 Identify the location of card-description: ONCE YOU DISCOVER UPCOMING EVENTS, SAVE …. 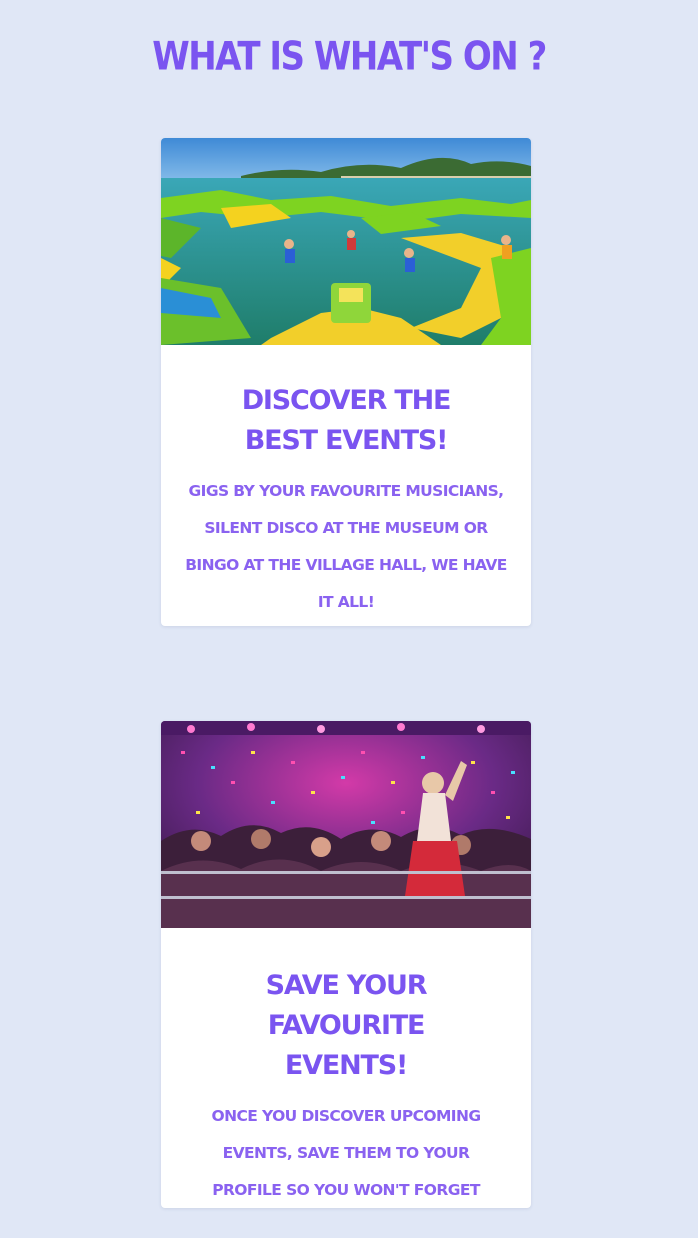
(346, 1153).